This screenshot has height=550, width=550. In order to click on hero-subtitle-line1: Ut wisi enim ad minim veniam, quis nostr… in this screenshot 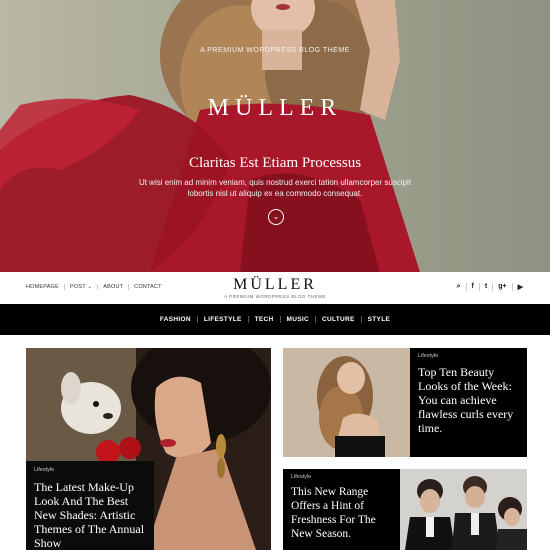, I will do `click(275, 182)`.